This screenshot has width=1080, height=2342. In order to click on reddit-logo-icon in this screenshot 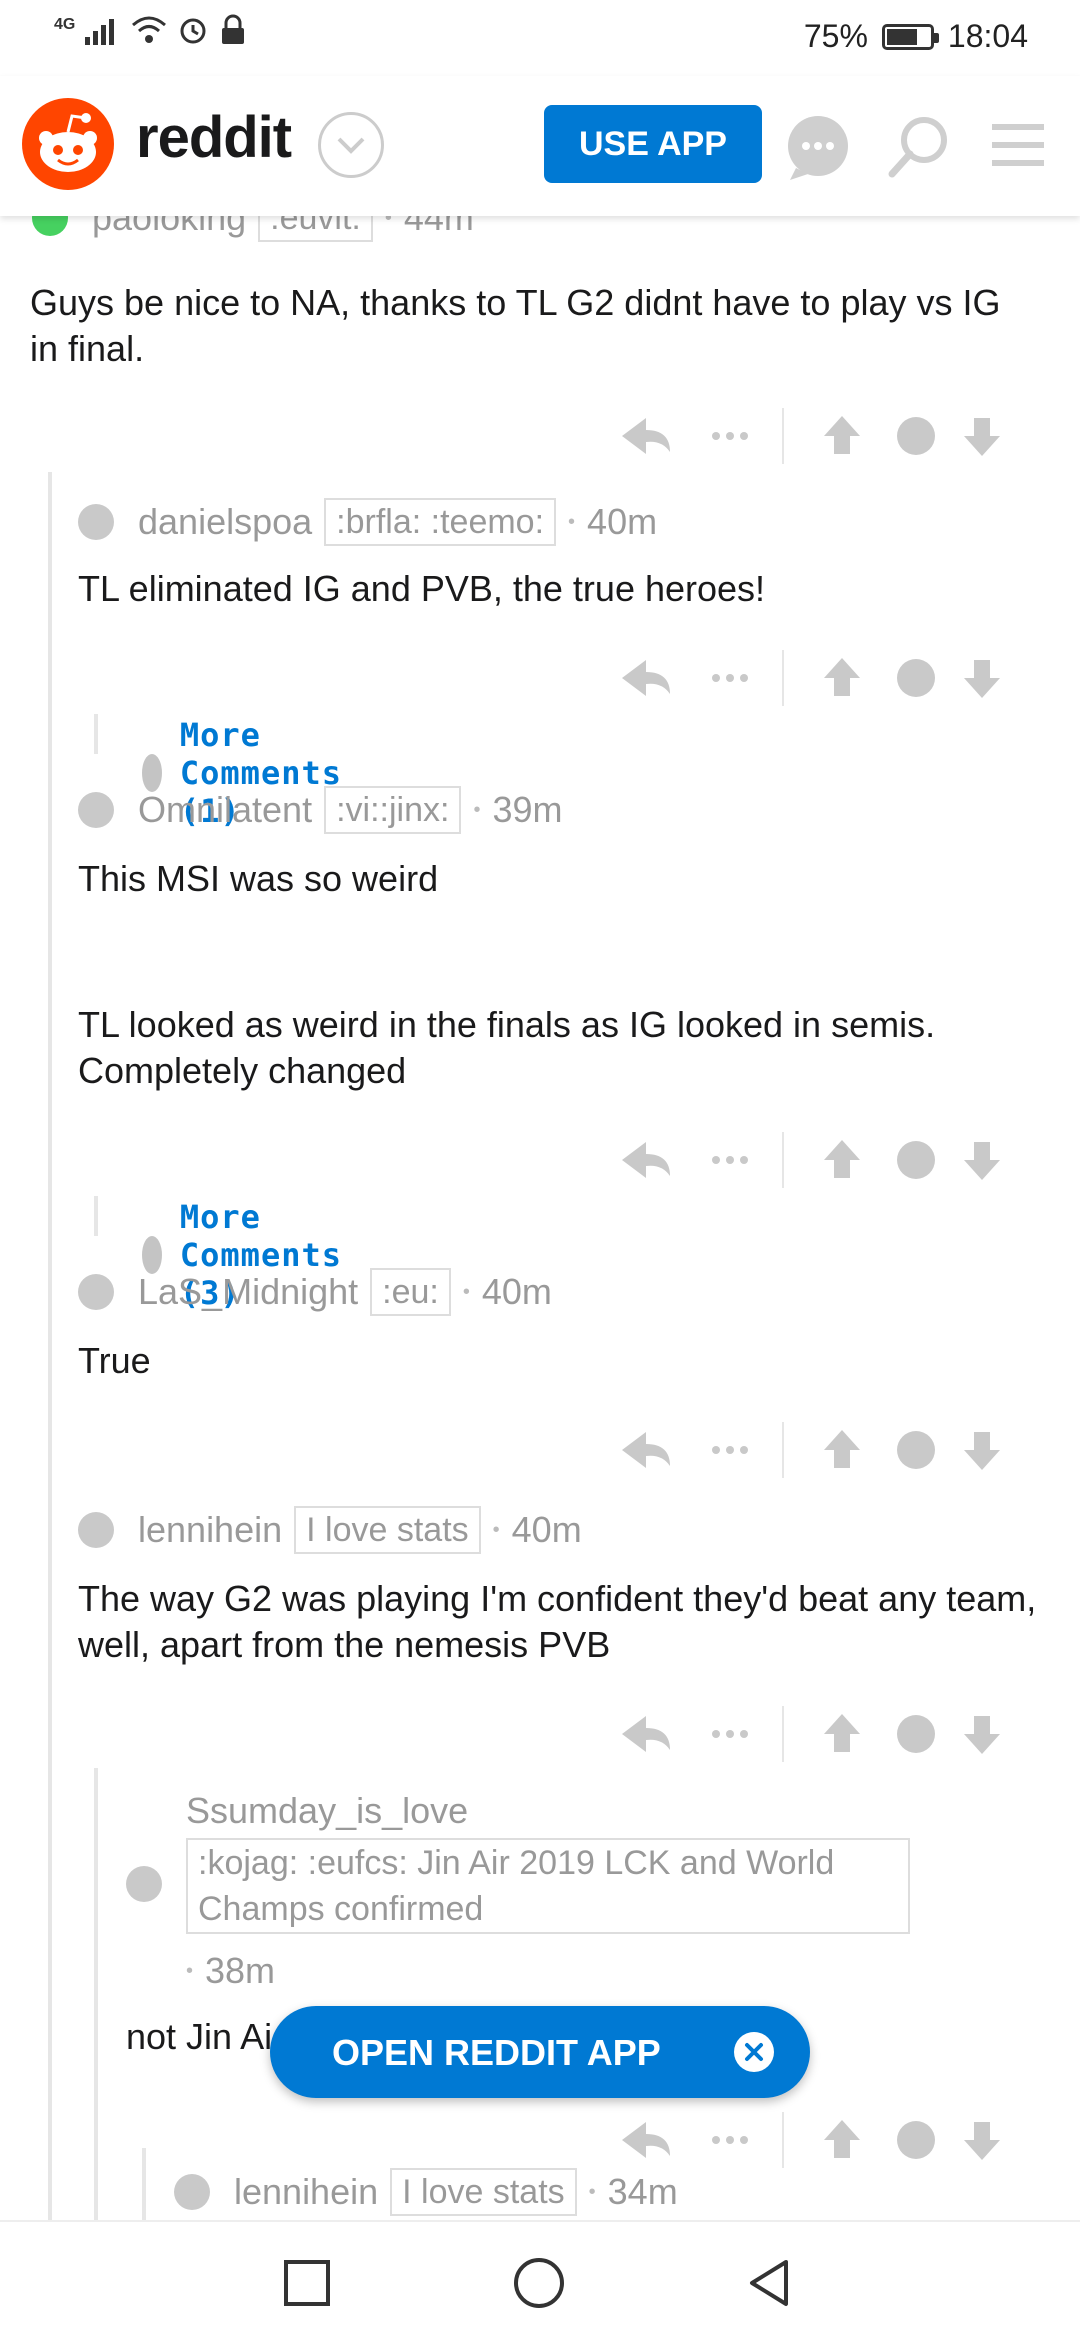, I will do `click(68, 144)`.